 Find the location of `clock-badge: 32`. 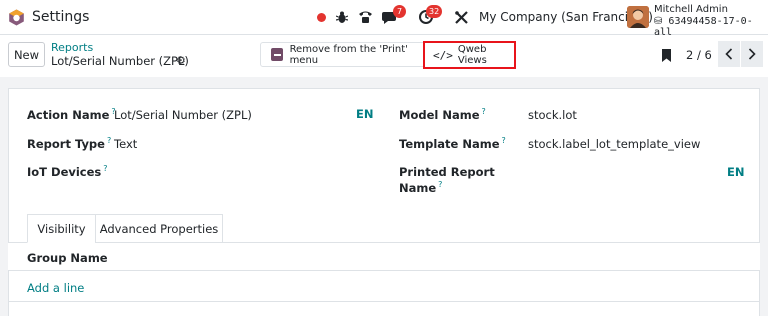

clock-badge: 32 is located at coordinates (434, 11).